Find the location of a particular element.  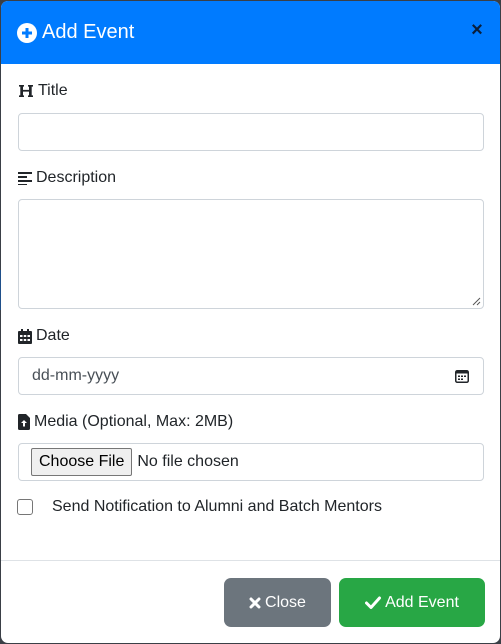

media-label-text: Media (Optional, Max: 2MB) is located at coordinates (134, 421).